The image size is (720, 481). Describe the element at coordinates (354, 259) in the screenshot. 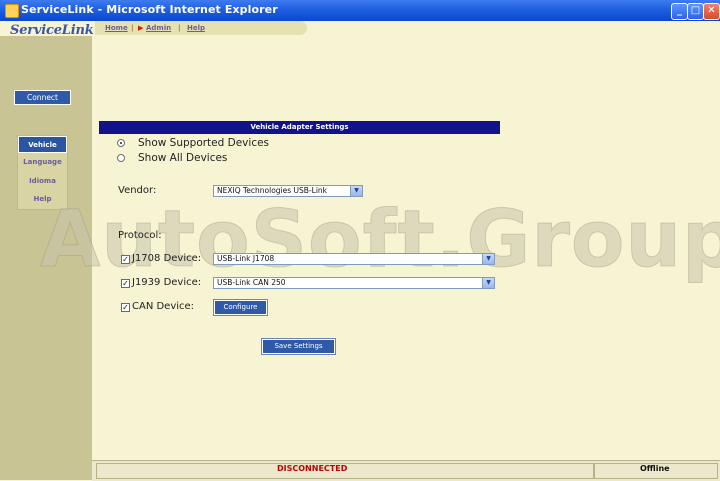

I see `j1708-select: USB-Link J1708 ▼` at that location.